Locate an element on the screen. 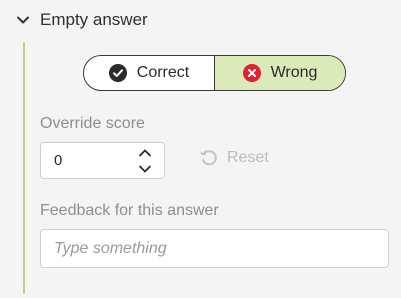  score-stepper is located at coordinates (145, 161).